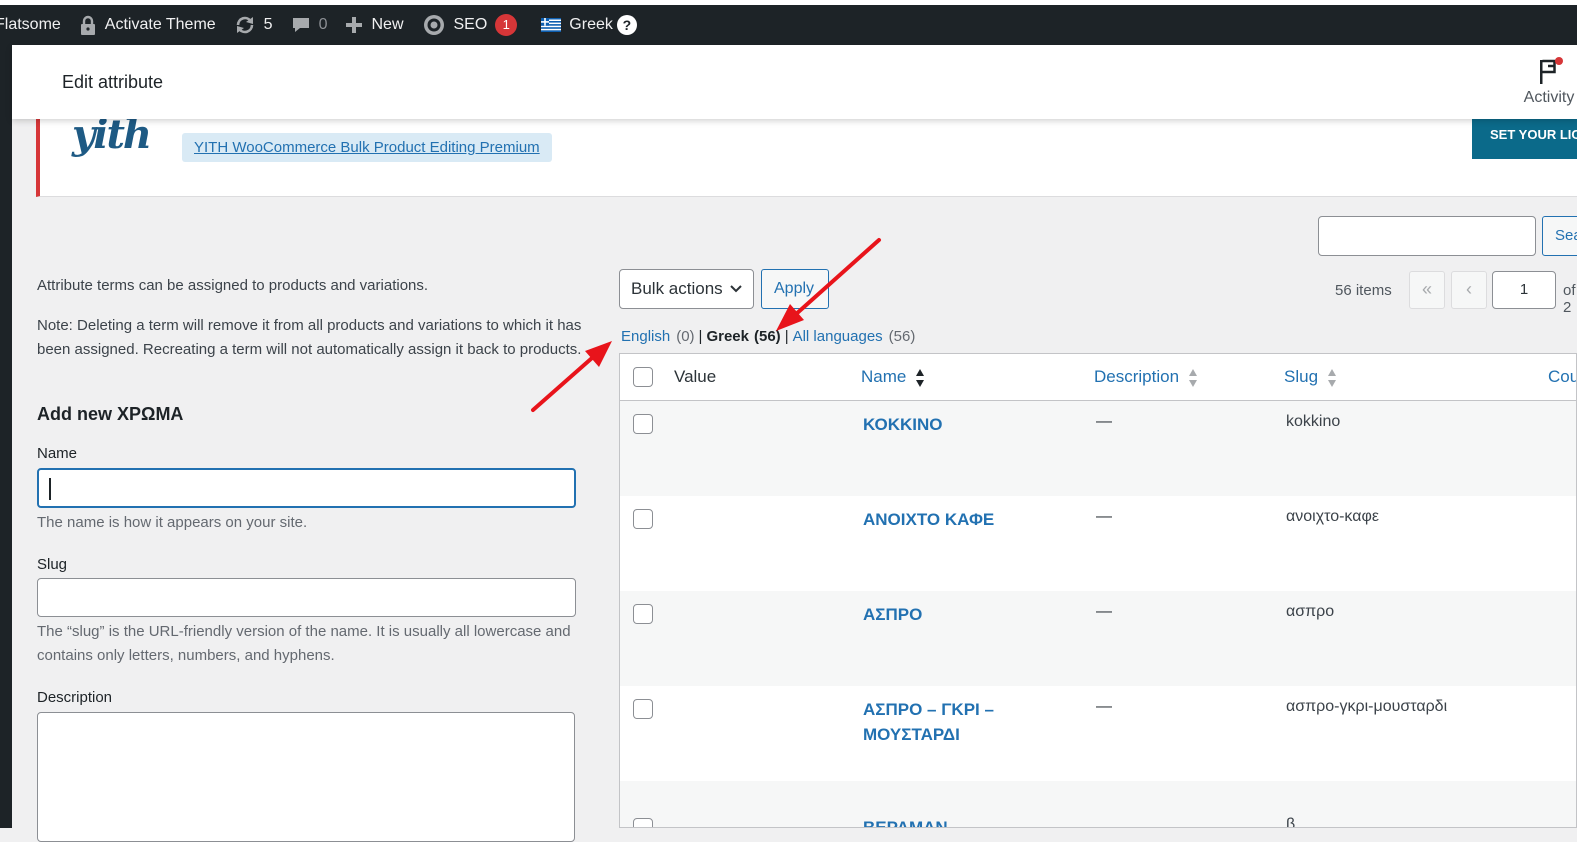  What do you see at coordinates (1098, 804) in the screenshot?
I see `table-row: ΒΕΡΑΜΑΝ β` at bounding box center [1098, 804].